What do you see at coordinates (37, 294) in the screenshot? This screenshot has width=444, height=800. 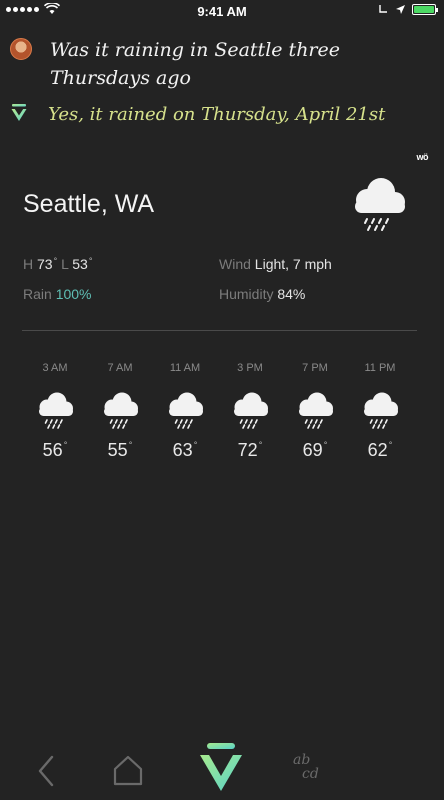 I see `rain-label: Rain` at bounding box center [37, 294].